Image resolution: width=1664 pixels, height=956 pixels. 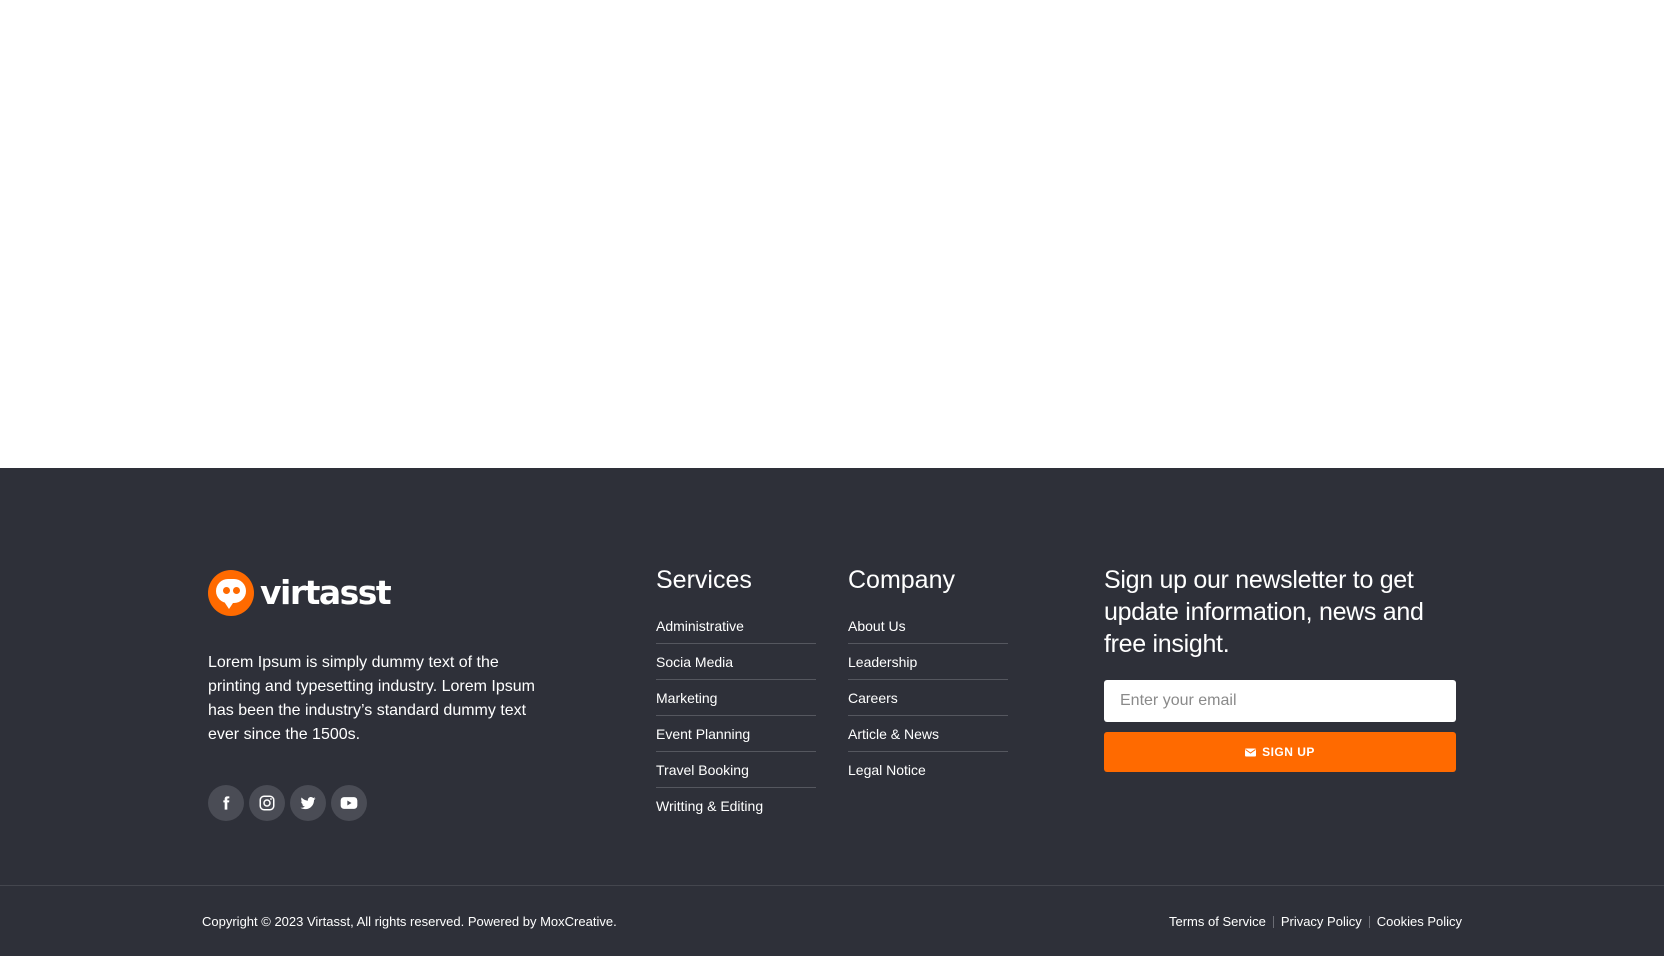 I want to click on logo: virtasst, so click(x=373, y=593).